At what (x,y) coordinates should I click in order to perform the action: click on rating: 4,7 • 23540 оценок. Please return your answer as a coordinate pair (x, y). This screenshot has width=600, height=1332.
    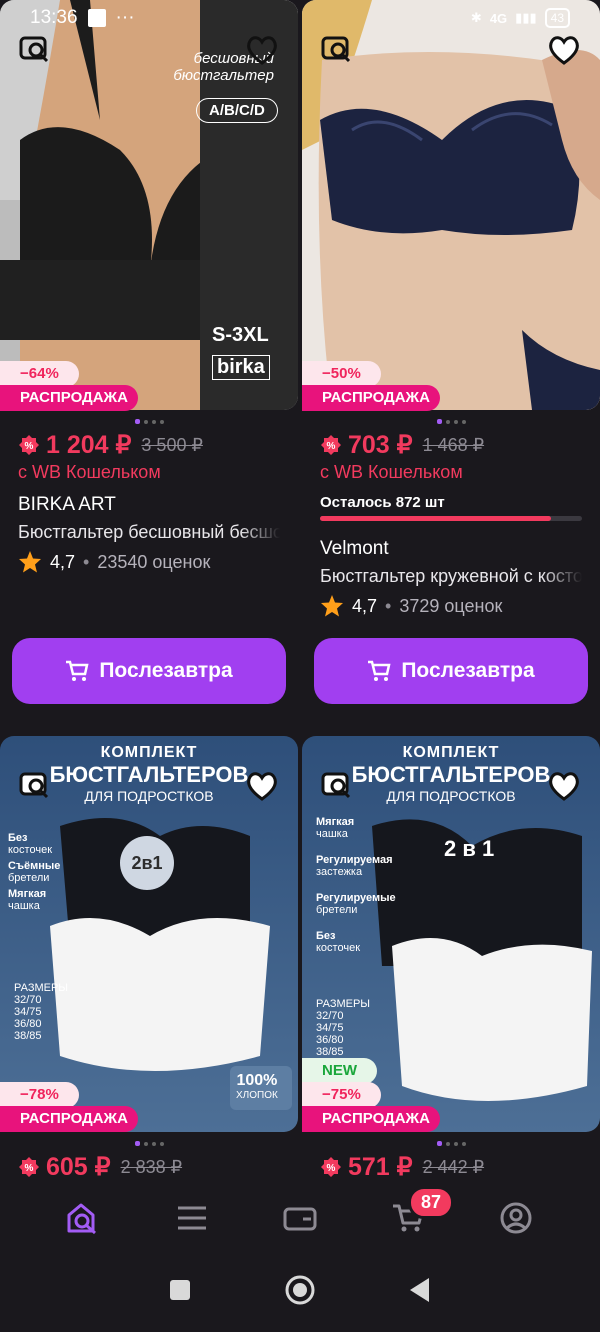
    Looking at the image, I should click on (114, 562).